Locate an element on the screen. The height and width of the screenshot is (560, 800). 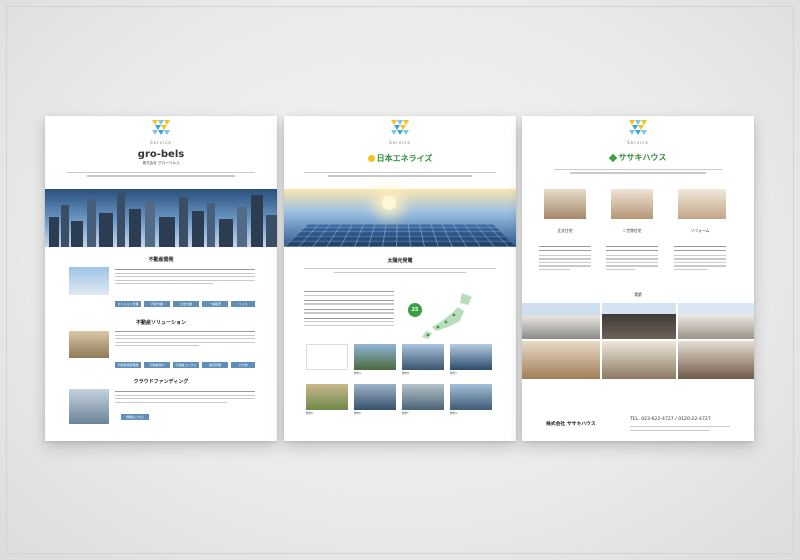
city-skyline-photo is located at coordinates (161, 218).